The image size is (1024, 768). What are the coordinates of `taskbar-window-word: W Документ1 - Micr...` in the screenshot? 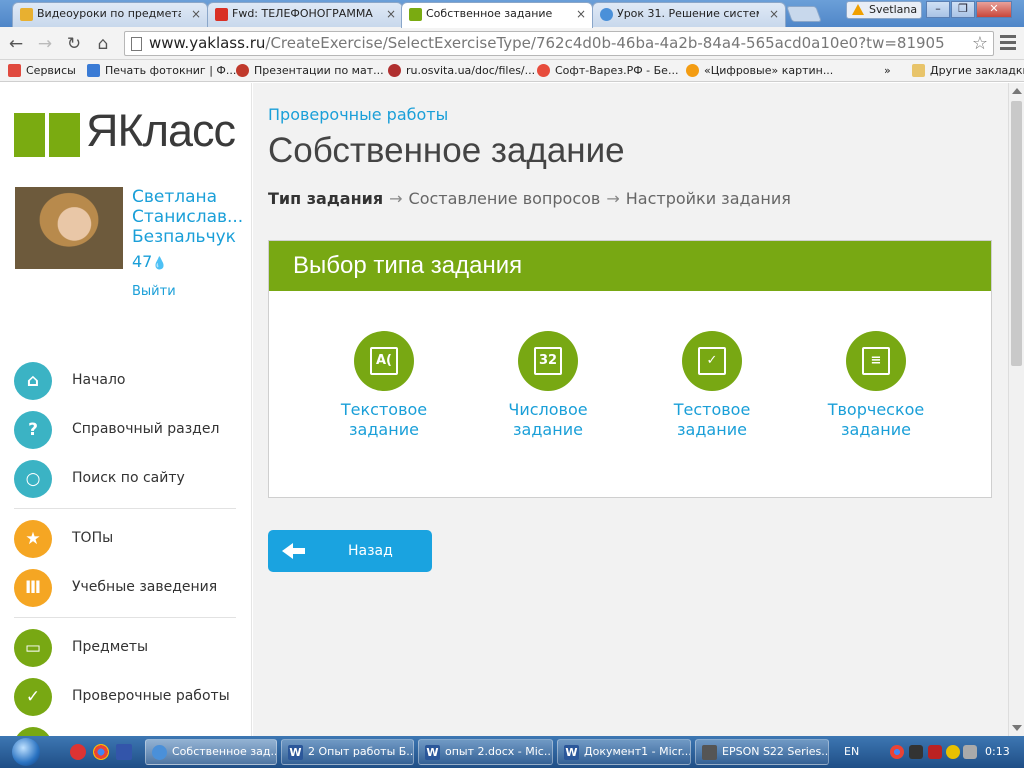 It's located at (624, 752).